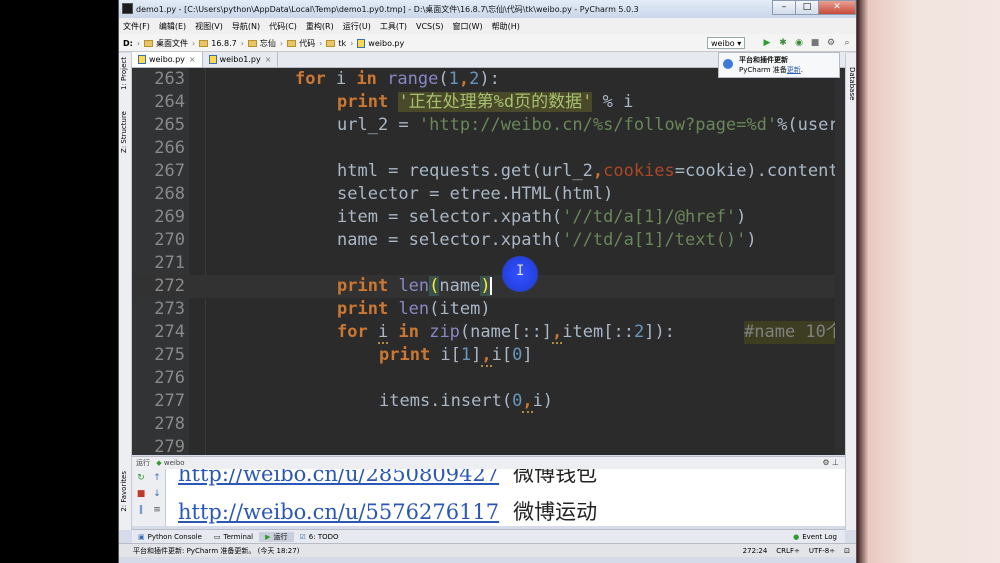 The height and width of the screenshot is (563, 1000). Describe the element at coordinates (124, 73) in the screenshot. I see `project-tool-button: 1: Project` at that location.